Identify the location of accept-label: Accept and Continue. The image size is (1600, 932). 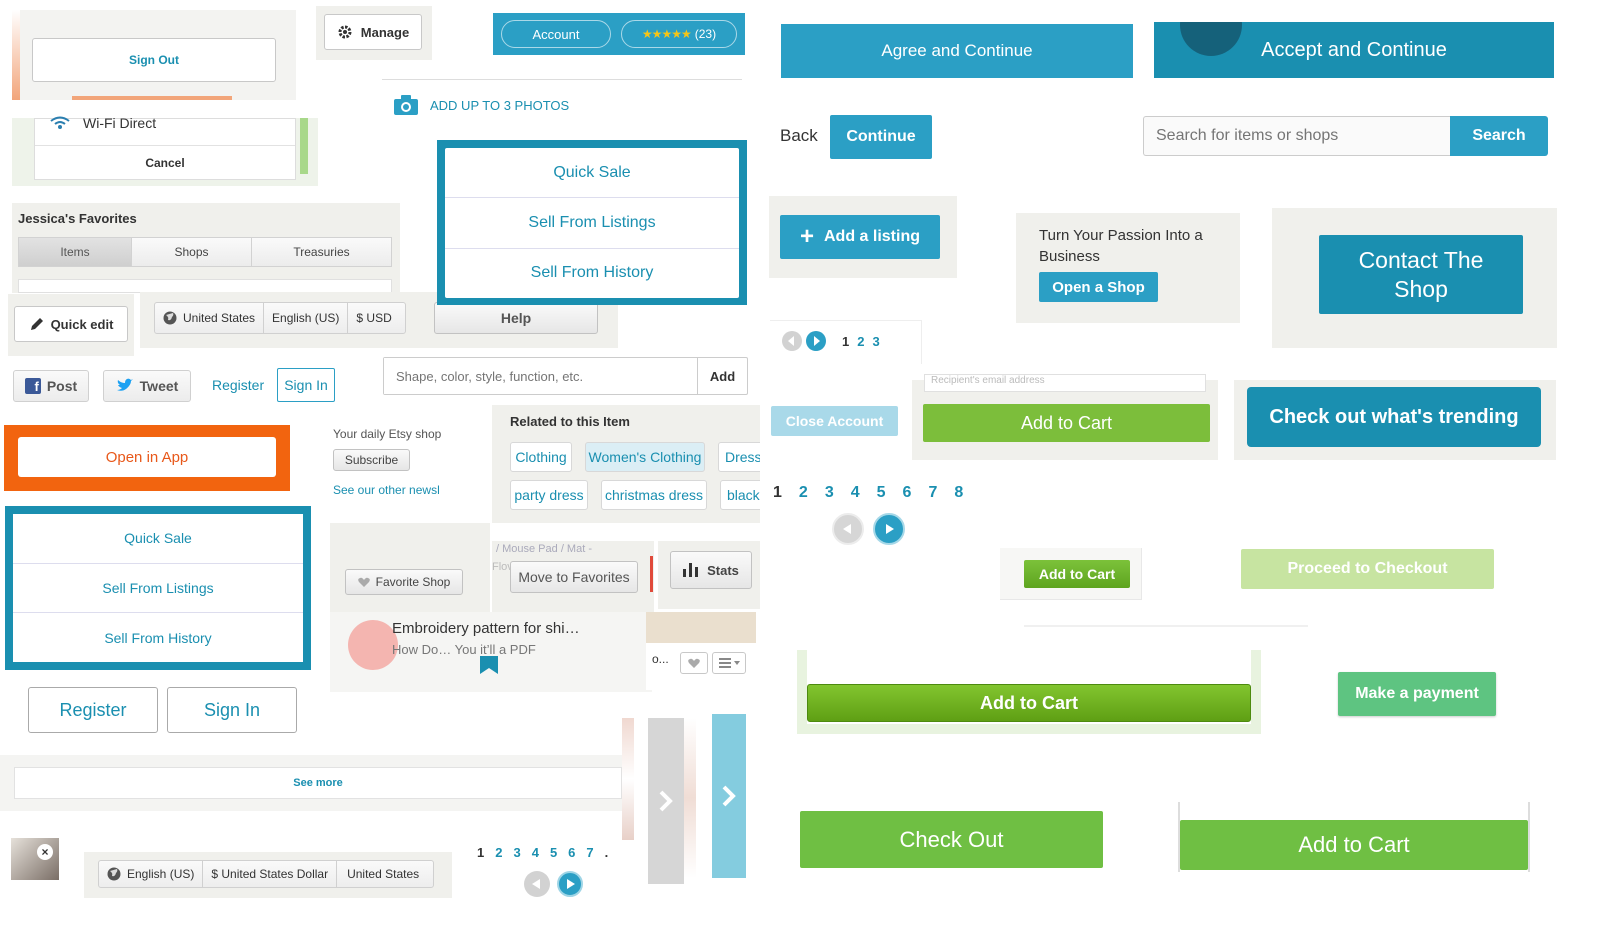
(1354, 49).